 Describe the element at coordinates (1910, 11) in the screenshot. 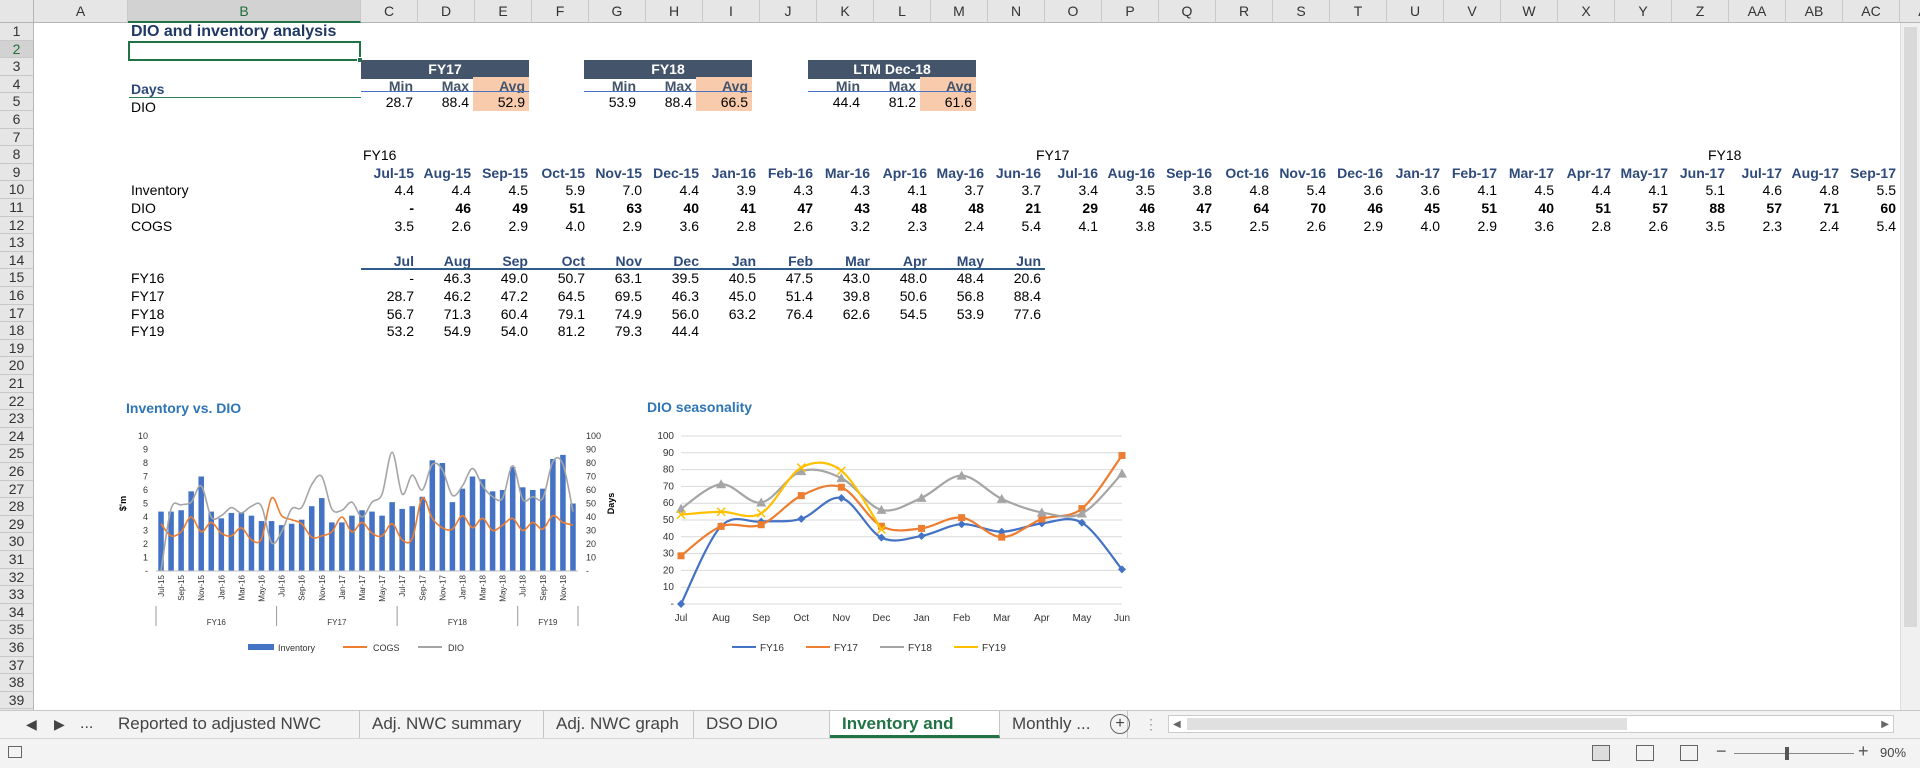

I see `column-header-AD: AD` at that location.